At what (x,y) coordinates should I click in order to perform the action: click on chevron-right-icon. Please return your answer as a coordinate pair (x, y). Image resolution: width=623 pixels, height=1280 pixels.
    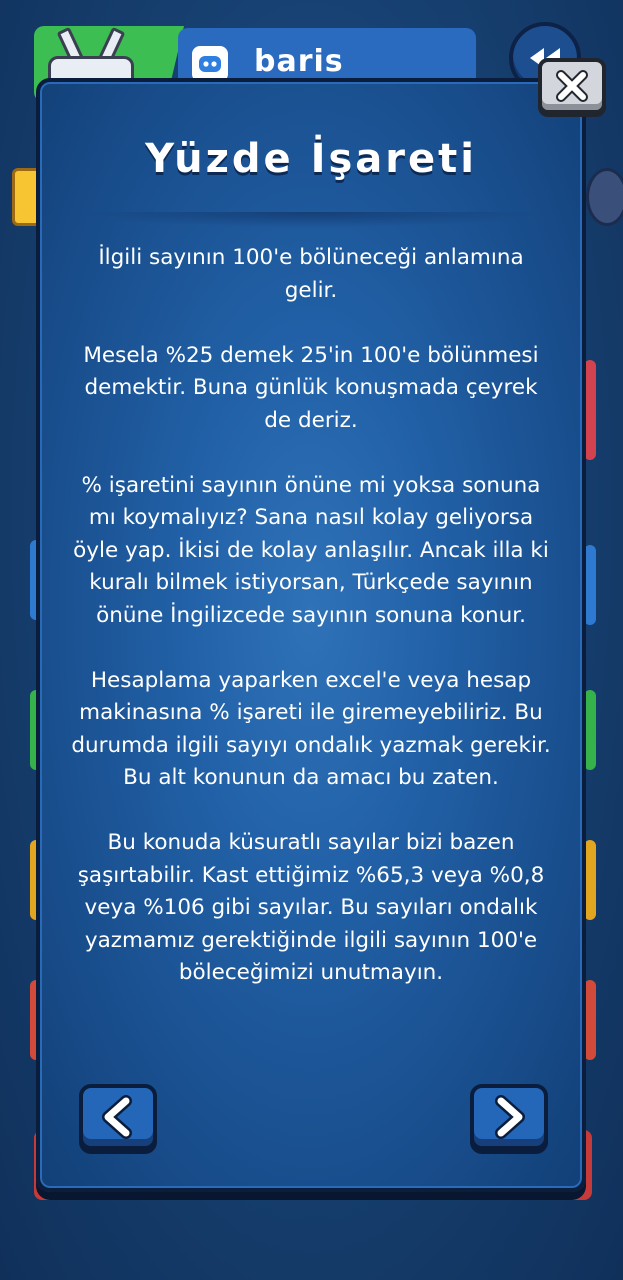
    Looking at the image, I should click on (510, 1117).